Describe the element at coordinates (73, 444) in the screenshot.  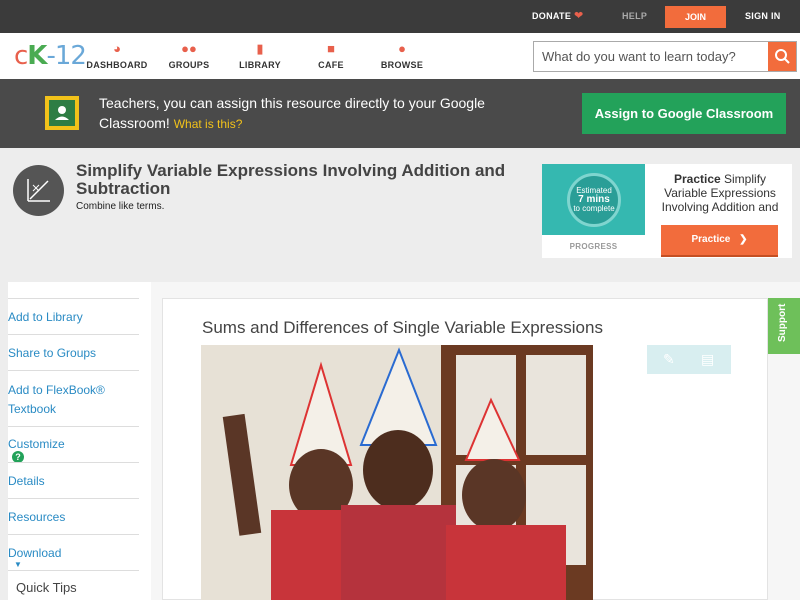
I see `sidebar-item-customize: Customize?` at that location.